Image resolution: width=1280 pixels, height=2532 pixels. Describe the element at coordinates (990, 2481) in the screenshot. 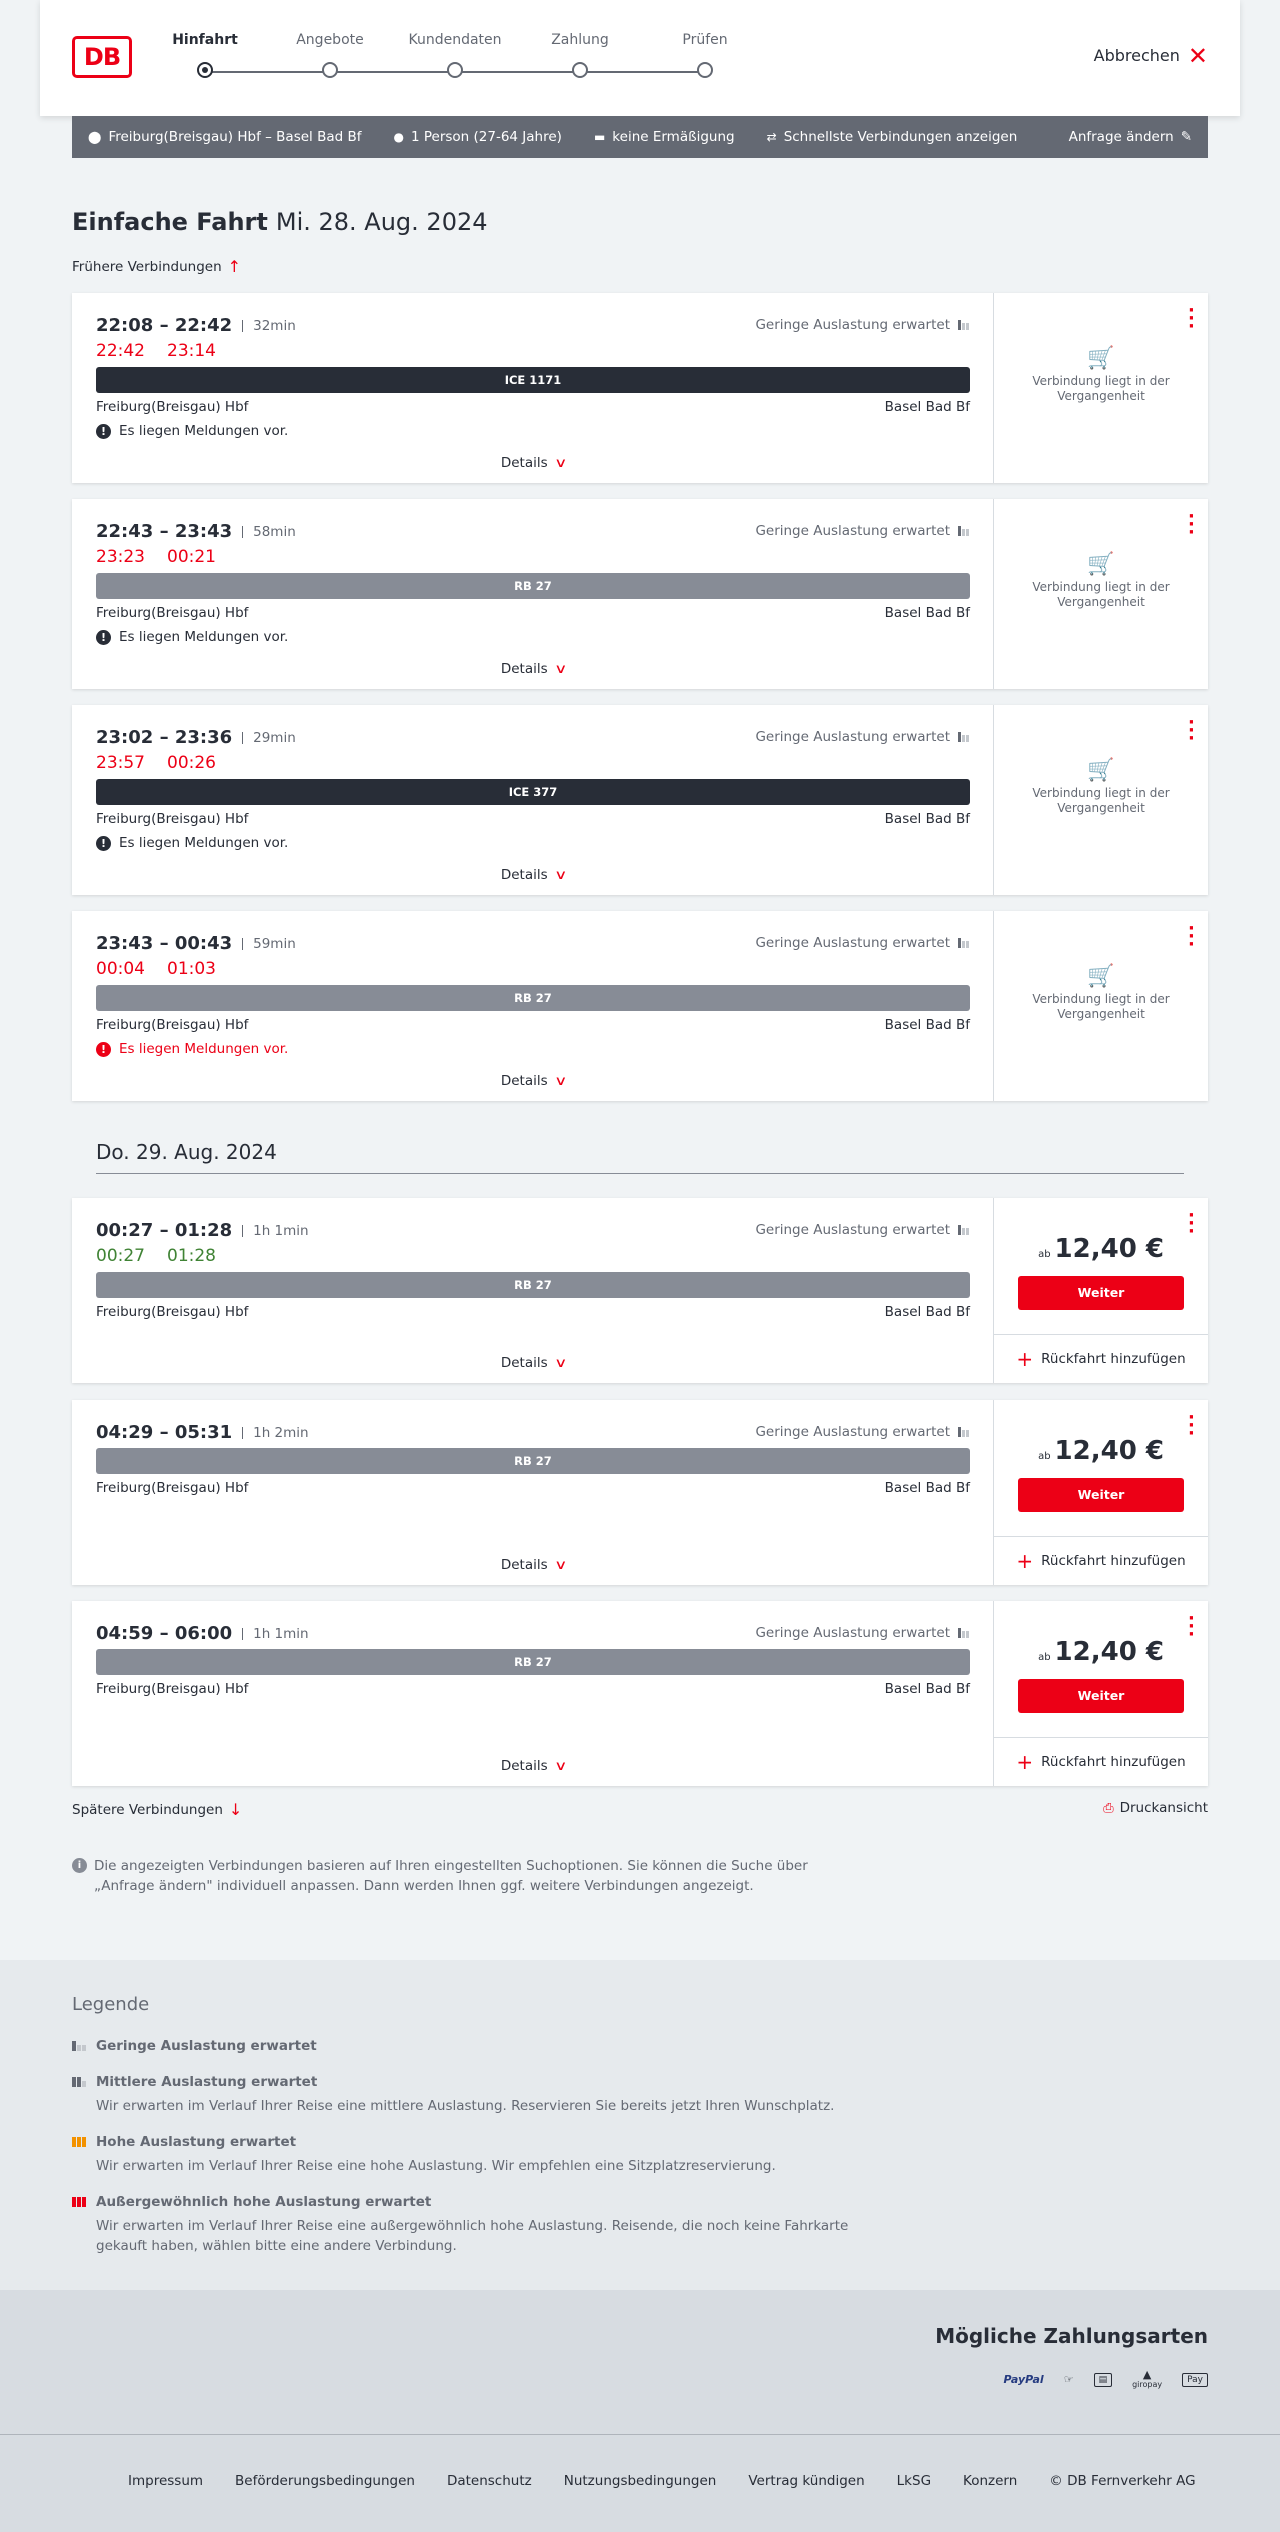

I see `footer-link-konzern: Konzern` at that location.